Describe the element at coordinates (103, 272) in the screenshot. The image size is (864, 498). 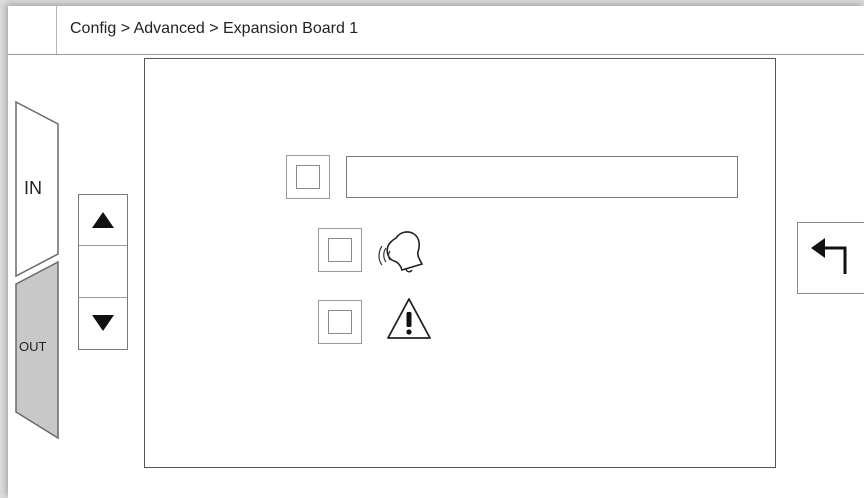
I see `scroll-control` at that location.